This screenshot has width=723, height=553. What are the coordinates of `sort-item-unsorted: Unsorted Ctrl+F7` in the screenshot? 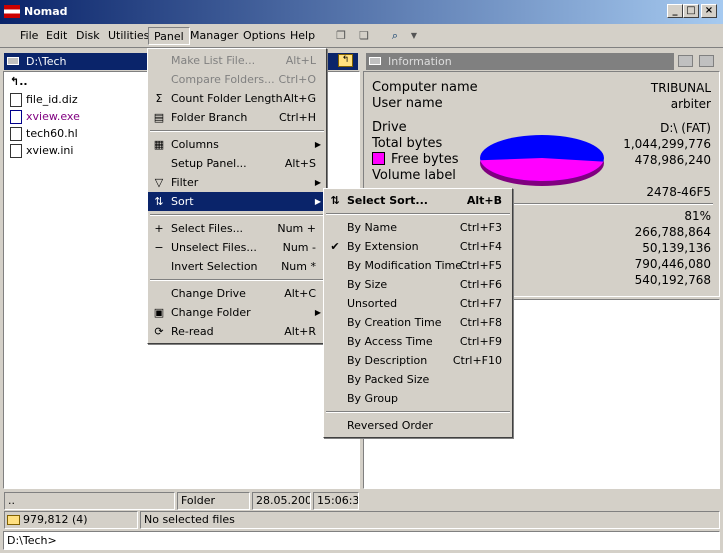 It's located at (418, 303).